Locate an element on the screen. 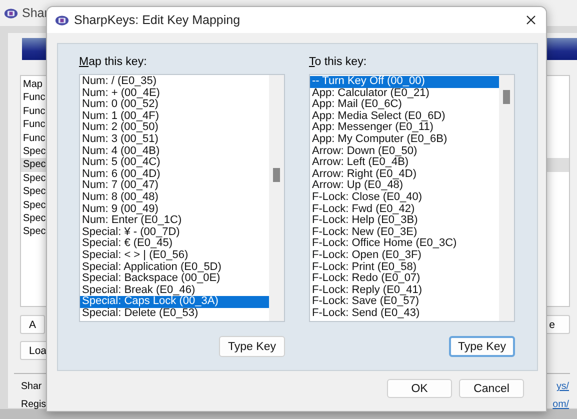 Image resolution: width=577 pixels, height=419 pixels. key-item: Special: € (E0_45) is located at coordinates (174, 244).